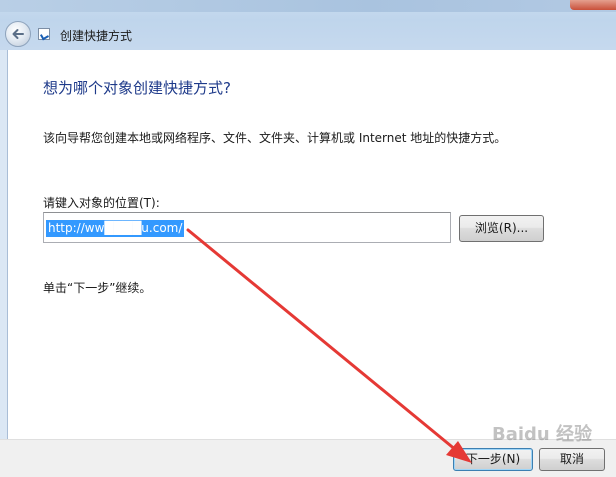  Describe the element at coordinates (115, 228) in the screenshot. I see `location-value: http://ww████u.com/` at that location.